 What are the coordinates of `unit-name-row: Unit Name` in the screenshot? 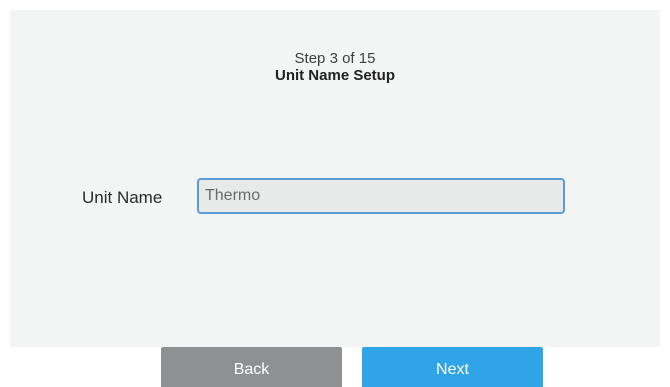 It's located at (335, 197).